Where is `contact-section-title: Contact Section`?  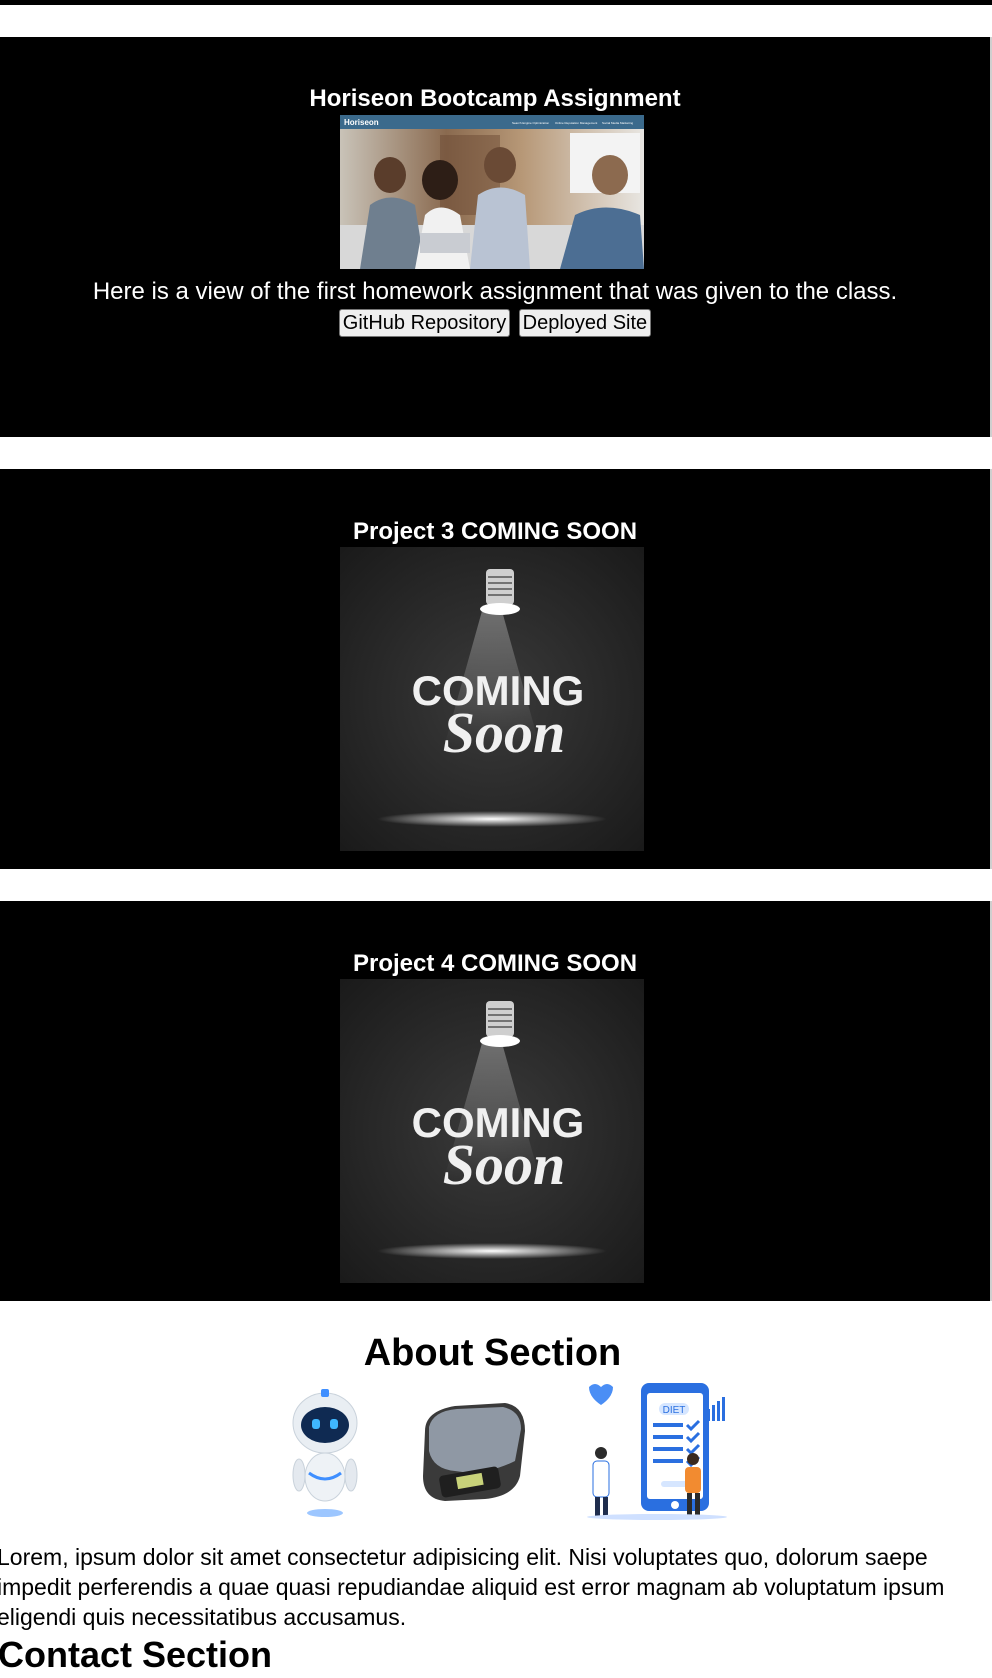 contact-section-title: Contact Section is located at coordinates (136, 1654).